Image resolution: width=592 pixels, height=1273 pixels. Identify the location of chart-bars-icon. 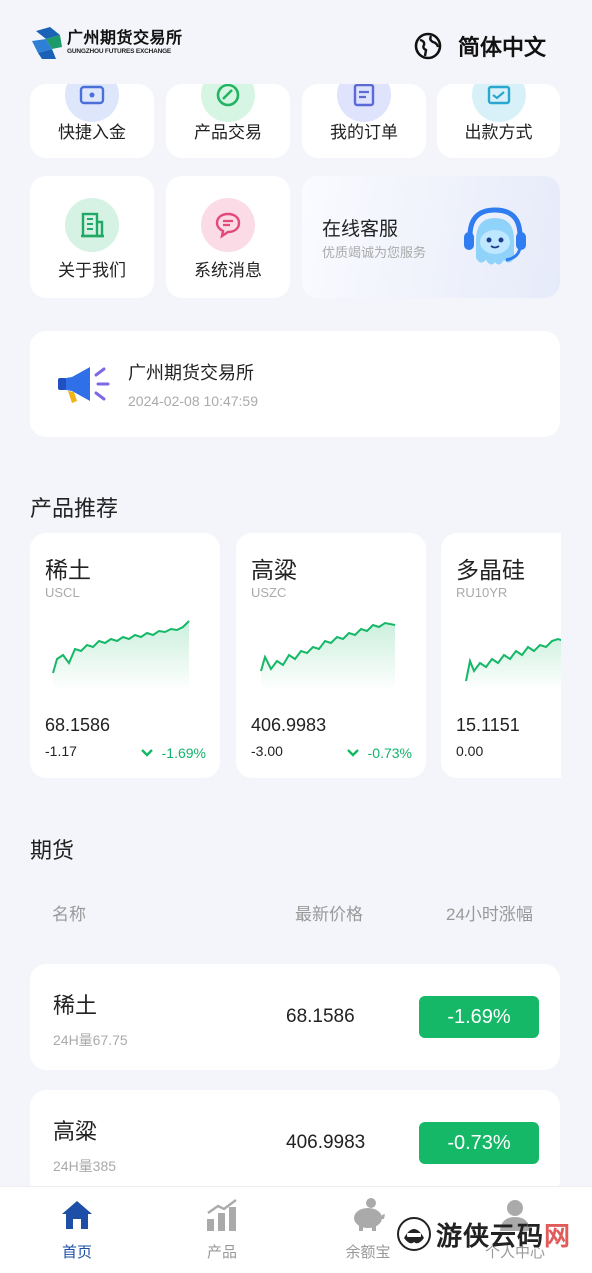
(222, 1215).